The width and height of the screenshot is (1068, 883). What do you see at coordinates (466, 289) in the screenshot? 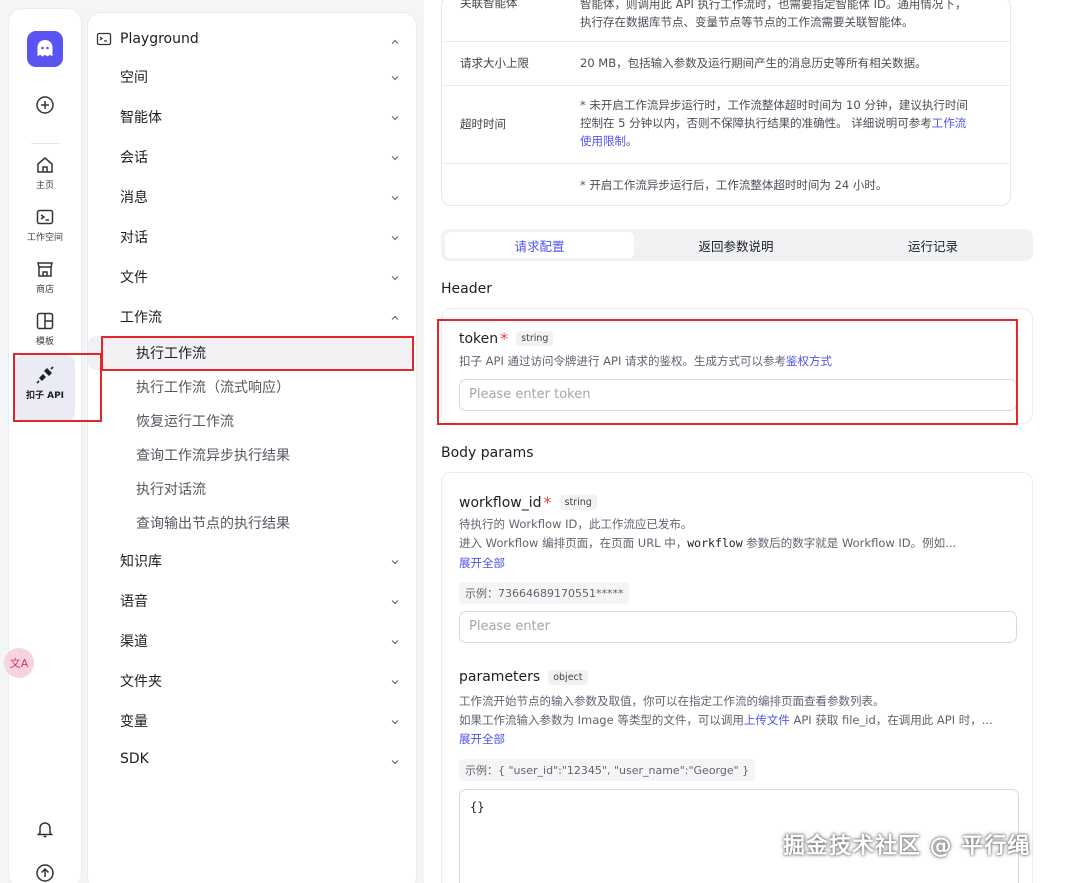
I see `header-section-title: Header` at bounding box center [466, 289].